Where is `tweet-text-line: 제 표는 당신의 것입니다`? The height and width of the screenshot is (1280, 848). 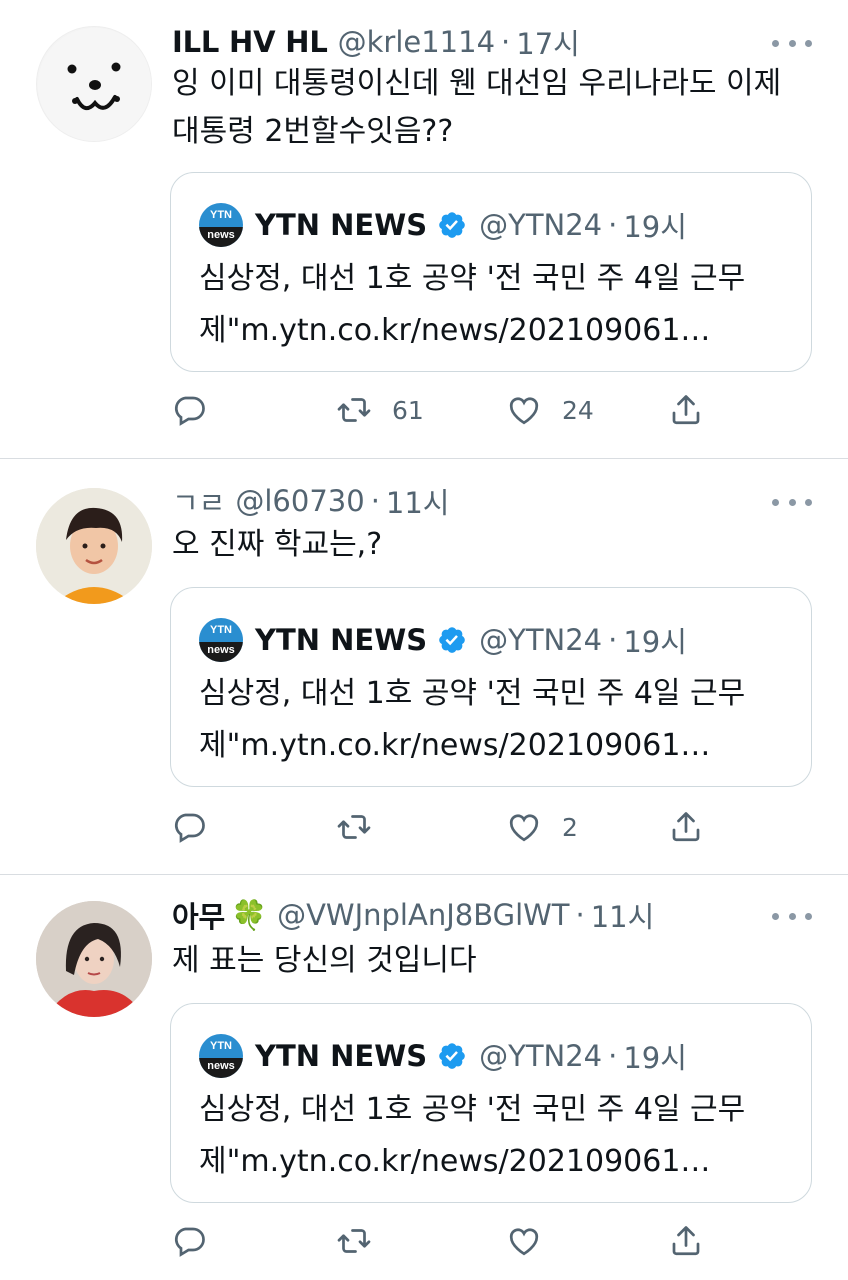 tweet-text-line: 제 표는 당신의 것입니다 is located at coordinates (324, 960).